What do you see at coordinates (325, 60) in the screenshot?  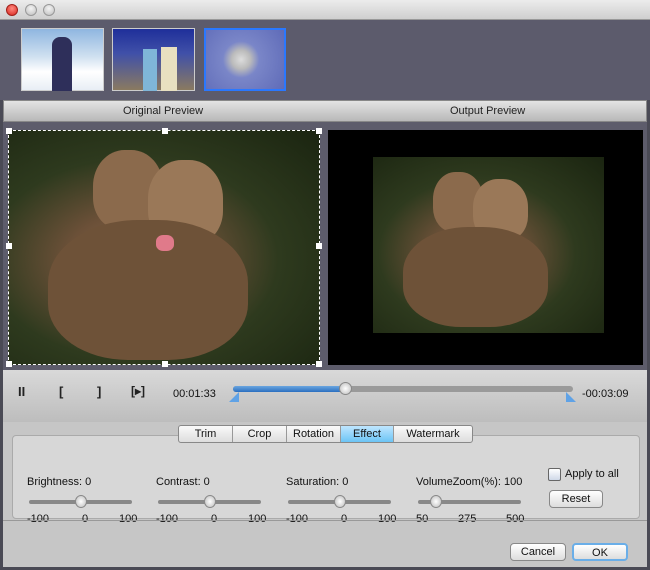 I see `thumbnail-strip` at bounding box center [325, 60].